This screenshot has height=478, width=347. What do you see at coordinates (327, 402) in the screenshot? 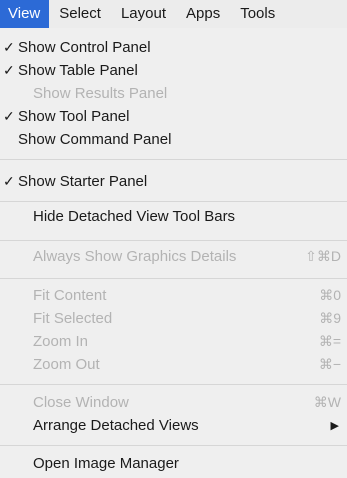
I see `shortcut-label: ⌘W` at bounding box center [327, 402].